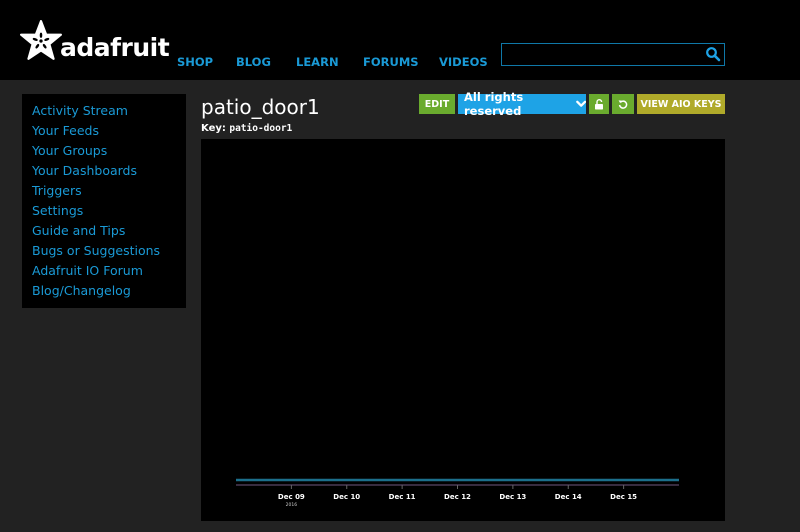 The width and height of the screenshot is (800, 532). I want to click on sidebar-item-activity-stream: Activity Stream, so click(109, 111).